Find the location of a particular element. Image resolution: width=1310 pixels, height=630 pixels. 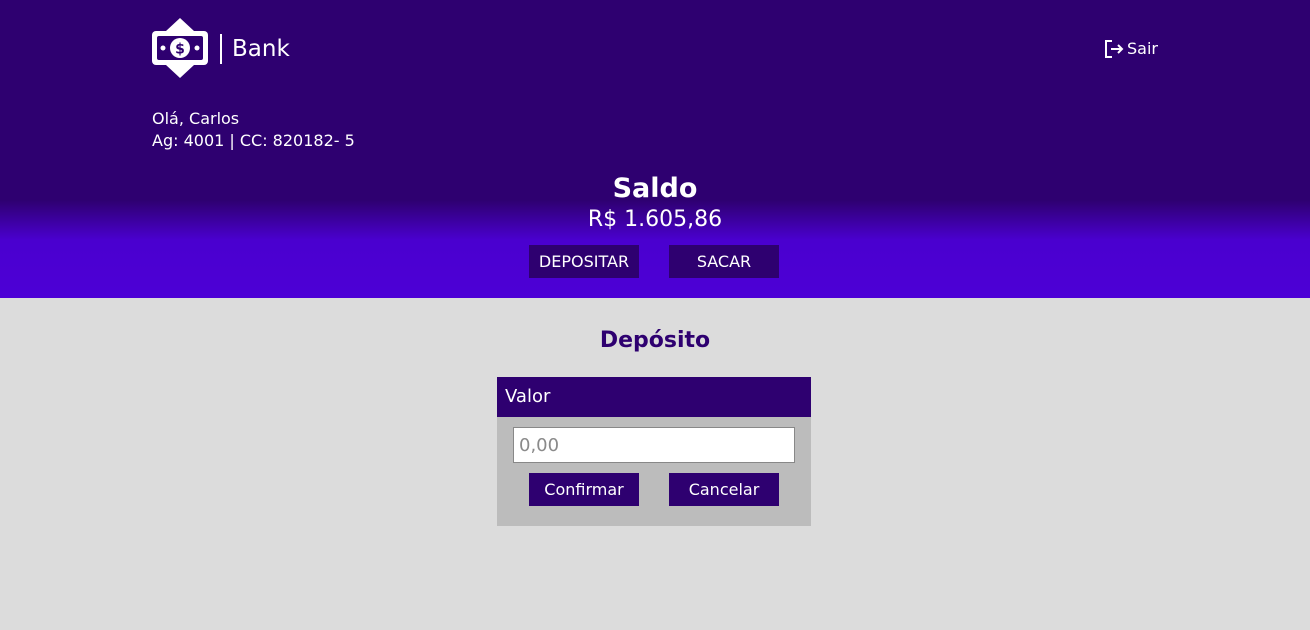

confirm-button: Confirmar is located at coordinates (584, 489).